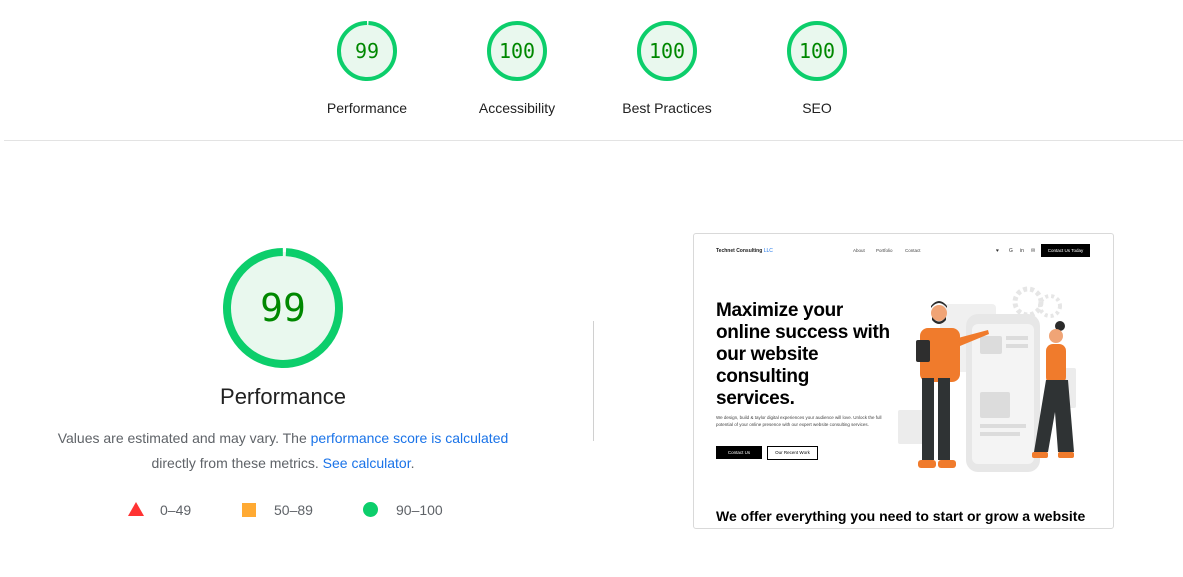 The image size is (1183, 577). Describe the element at coordinates (367, 463) in the screenshot. I see `see-calculator-link: See calculator` at that location.